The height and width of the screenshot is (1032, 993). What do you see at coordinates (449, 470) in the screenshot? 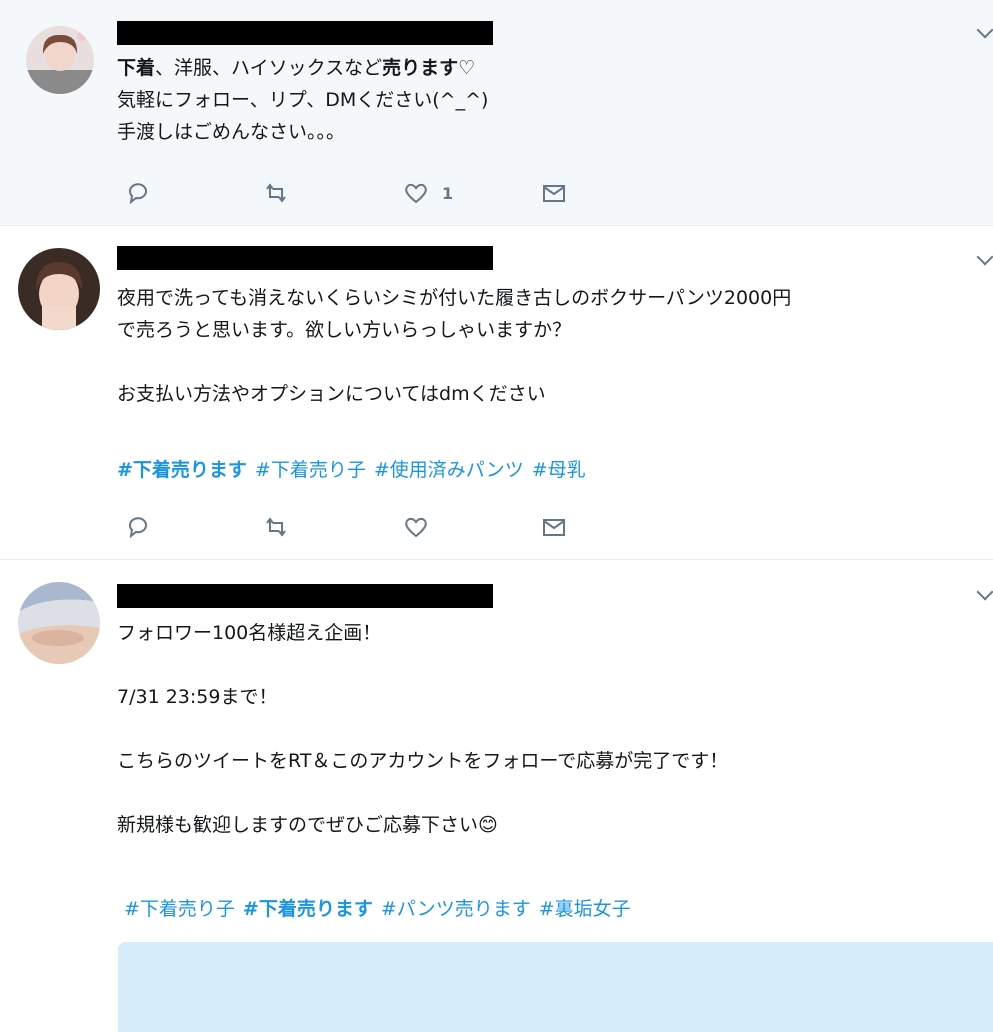
I see `hashtag-link: #使用済みパンツ` at bounding box center [449, 470].